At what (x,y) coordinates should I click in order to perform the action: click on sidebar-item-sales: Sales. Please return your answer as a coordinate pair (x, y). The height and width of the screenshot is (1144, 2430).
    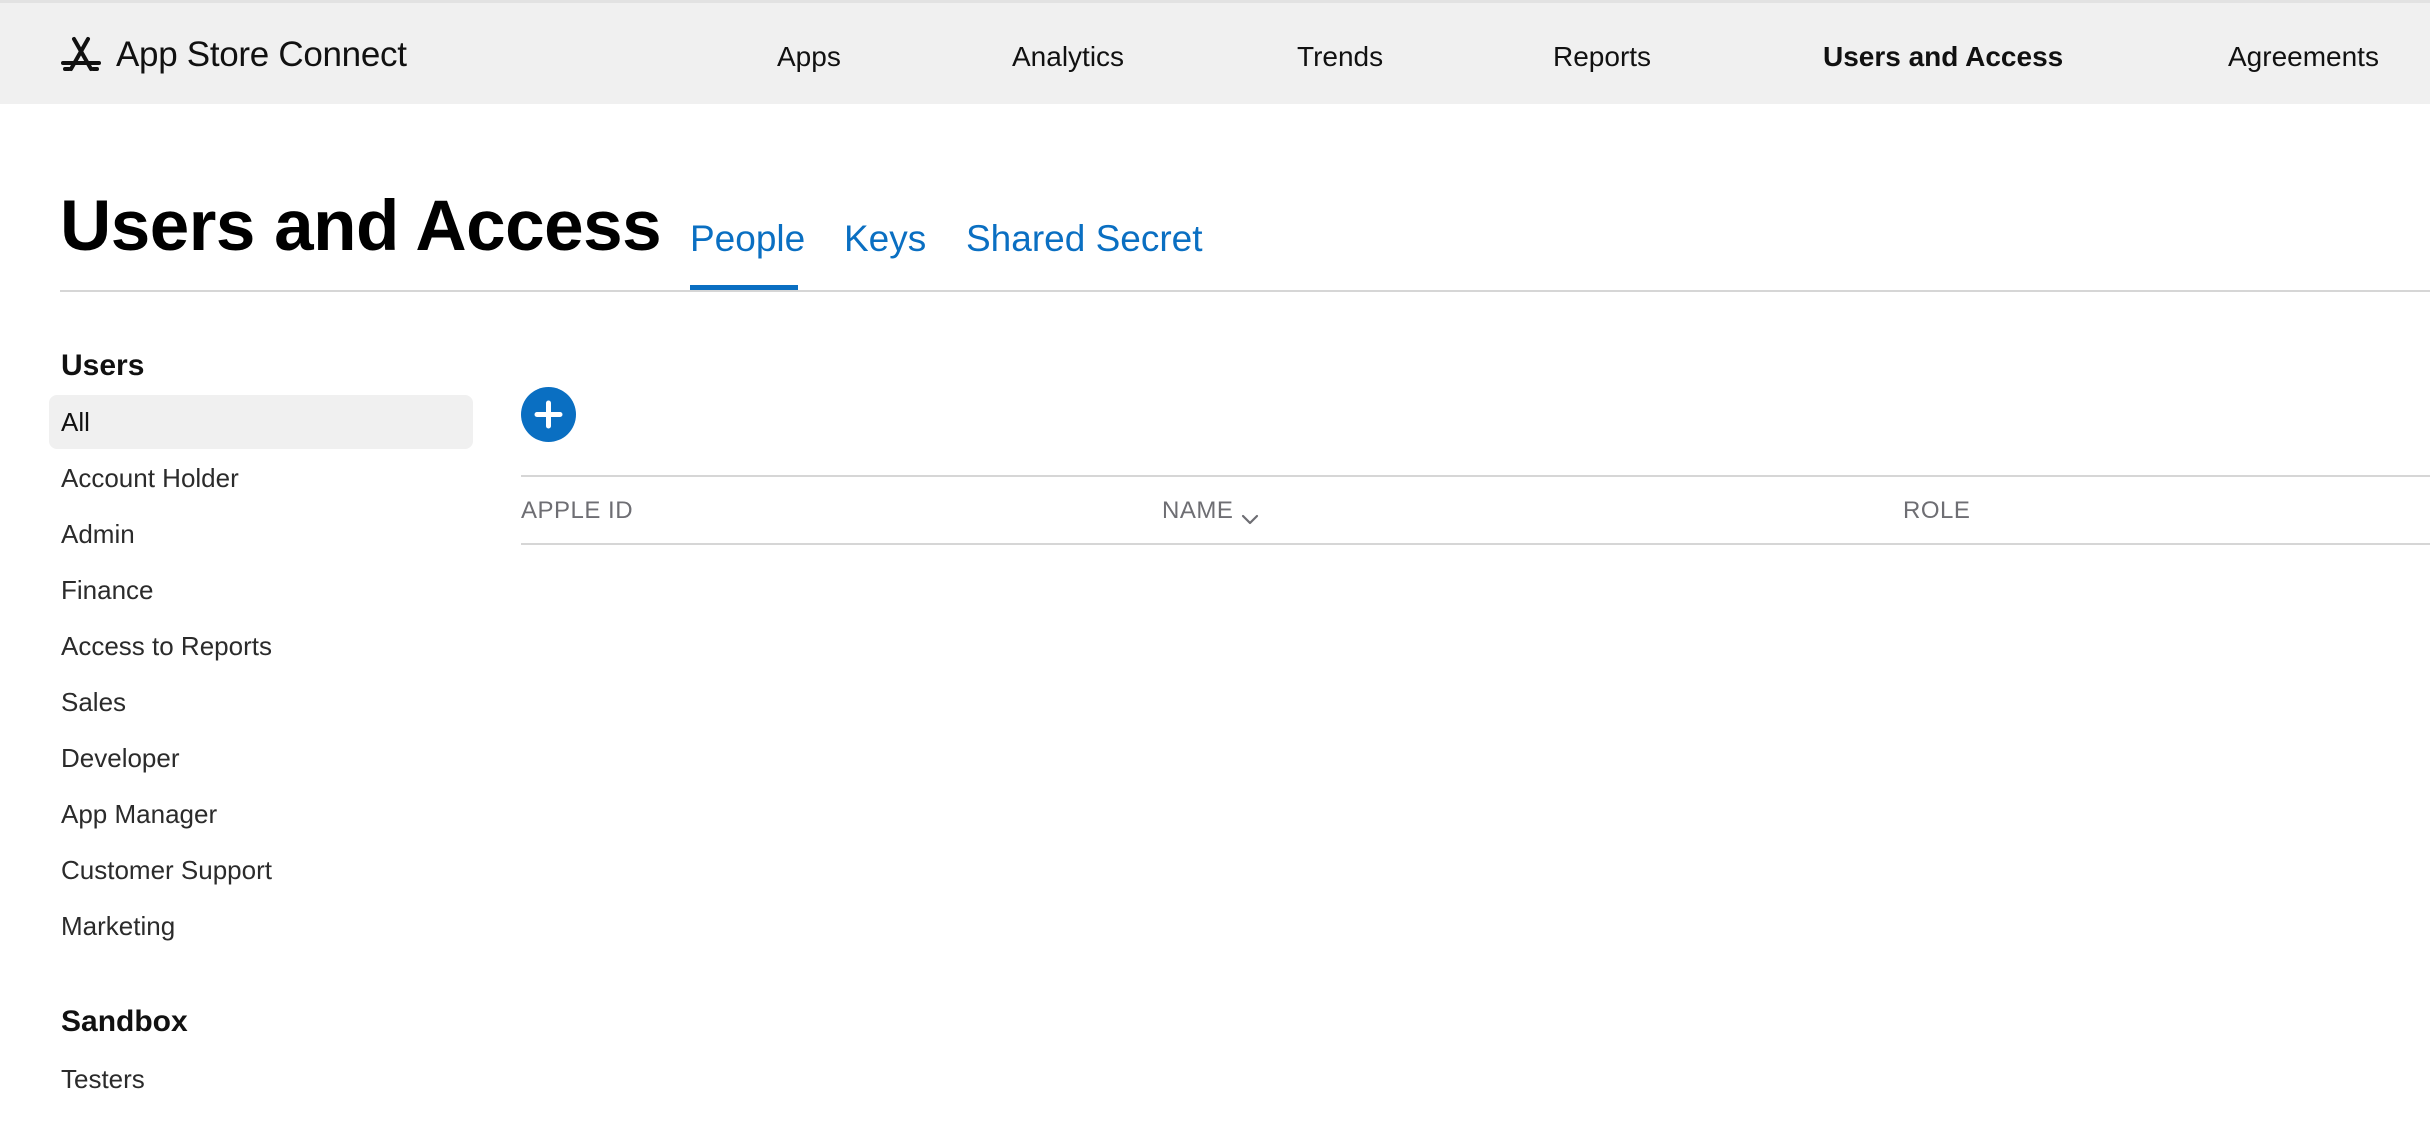
    Looking at the image, I should click on (261, 702).